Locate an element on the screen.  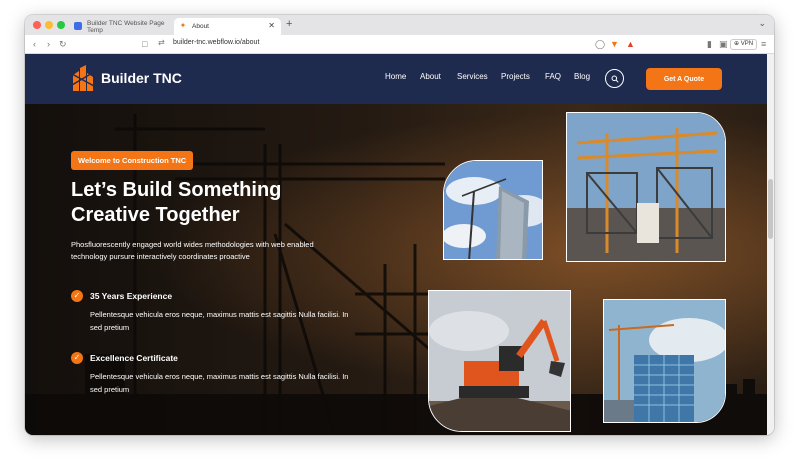
tab-builder-template: Builder TNC Website Page Temp is located at coordinates (120, 26).